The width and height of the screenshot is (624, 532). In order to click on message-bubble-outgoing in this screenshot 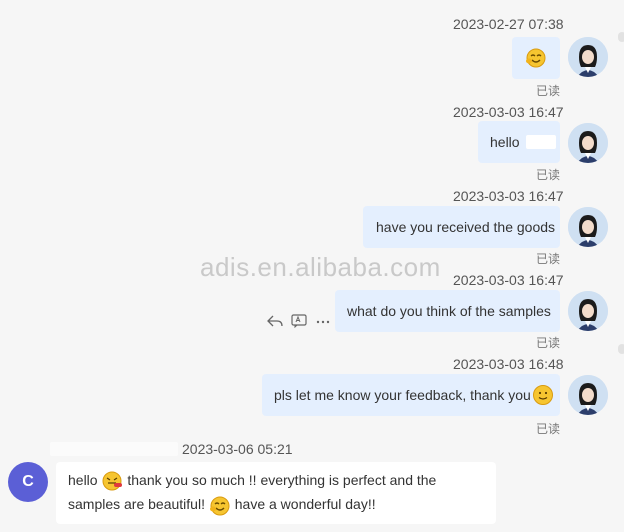, I will do `click(536, 58)`.